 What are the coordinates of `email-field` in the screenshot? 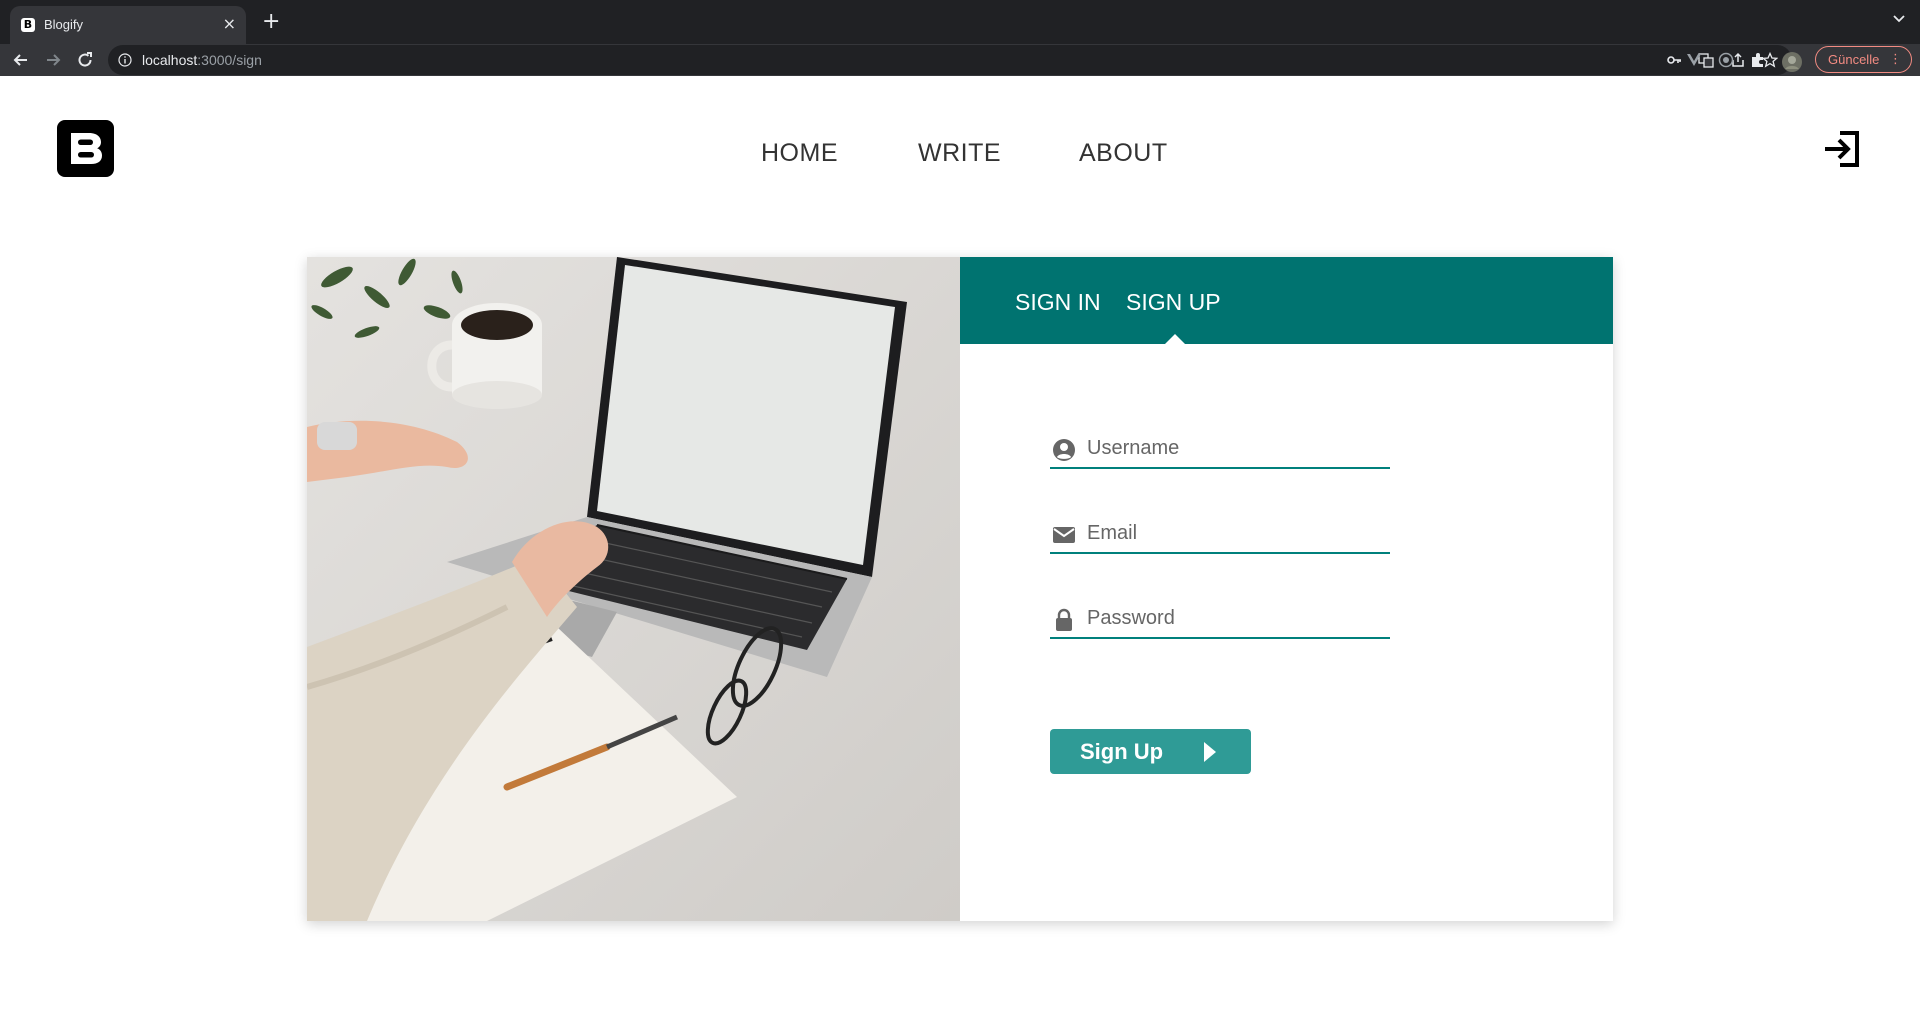 It's located at (1220, 534).